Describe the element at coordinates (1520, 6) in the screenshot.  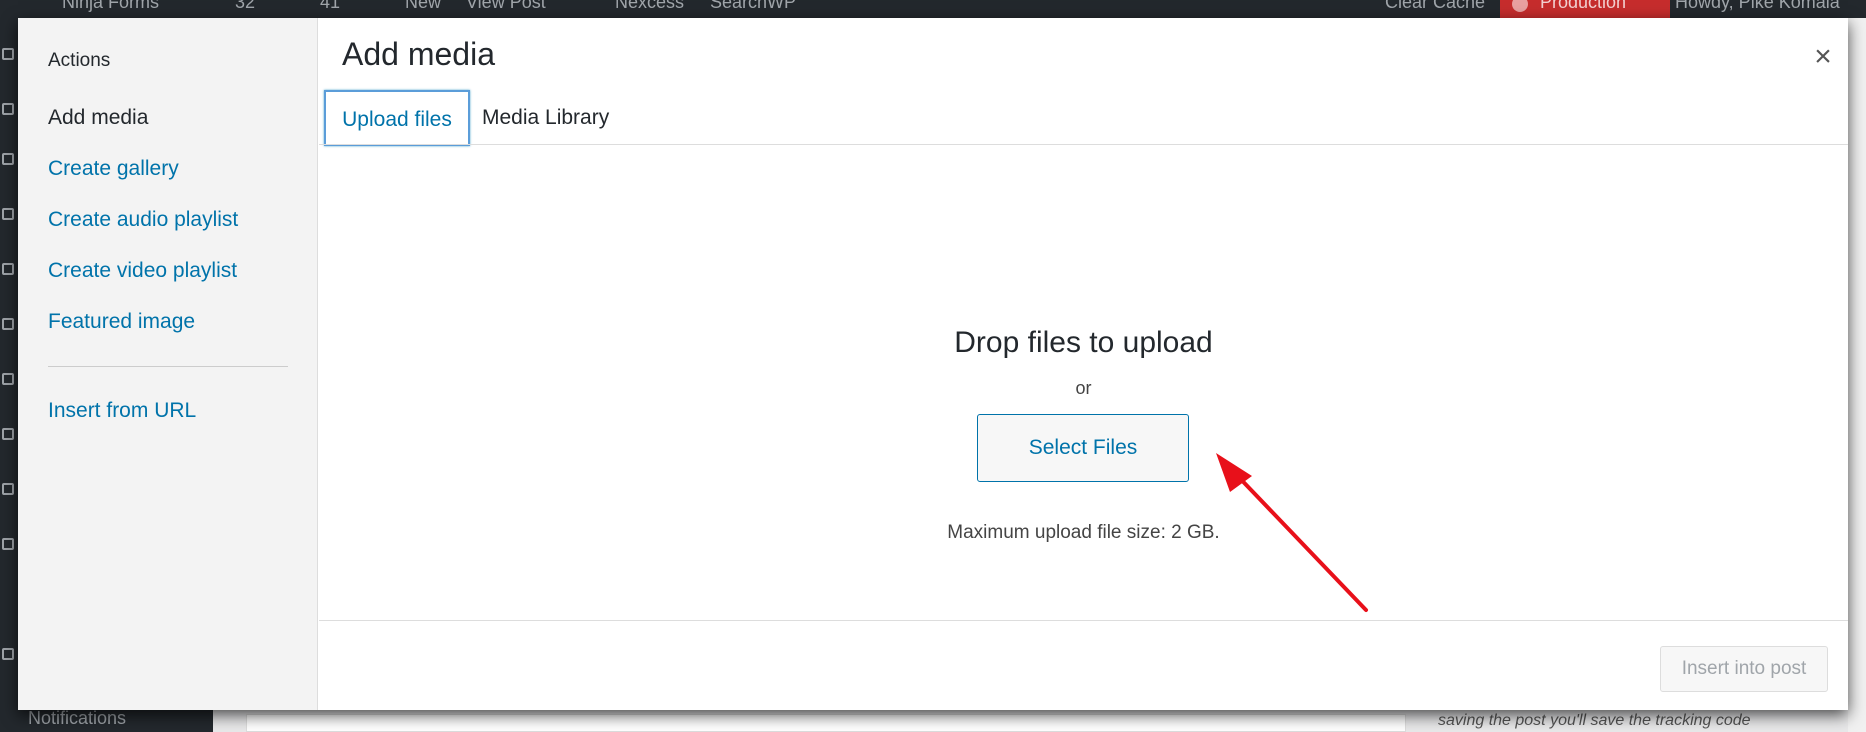
I see `environment-icon` at that location.